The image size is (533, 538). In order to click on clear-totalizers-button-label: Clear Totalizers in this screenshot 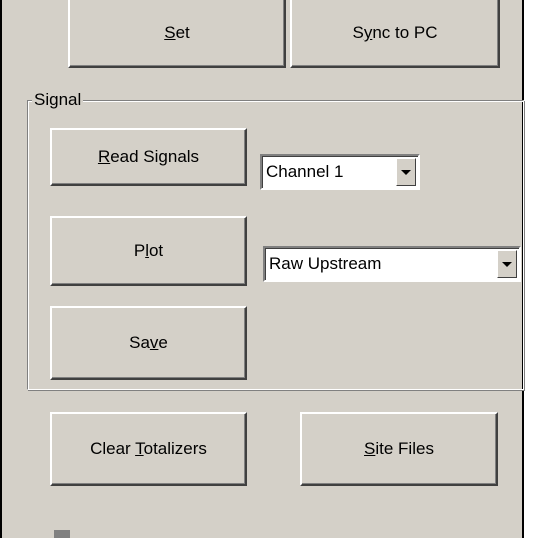, I will do `click(148, 448)`.